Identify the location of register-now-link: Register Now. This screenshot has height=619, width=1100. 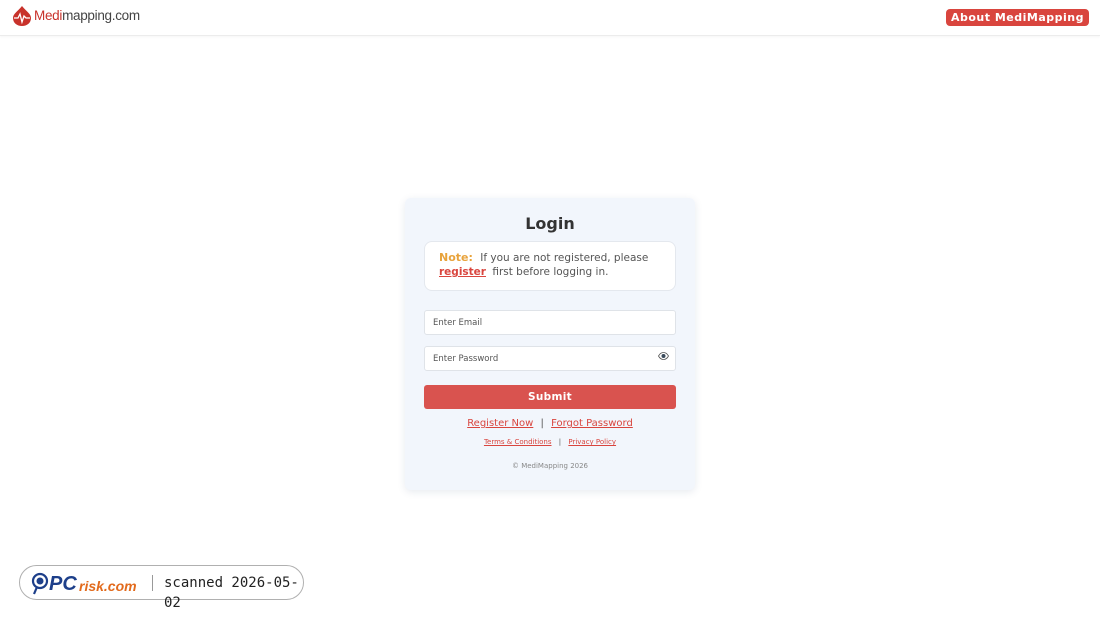
(500, 423).